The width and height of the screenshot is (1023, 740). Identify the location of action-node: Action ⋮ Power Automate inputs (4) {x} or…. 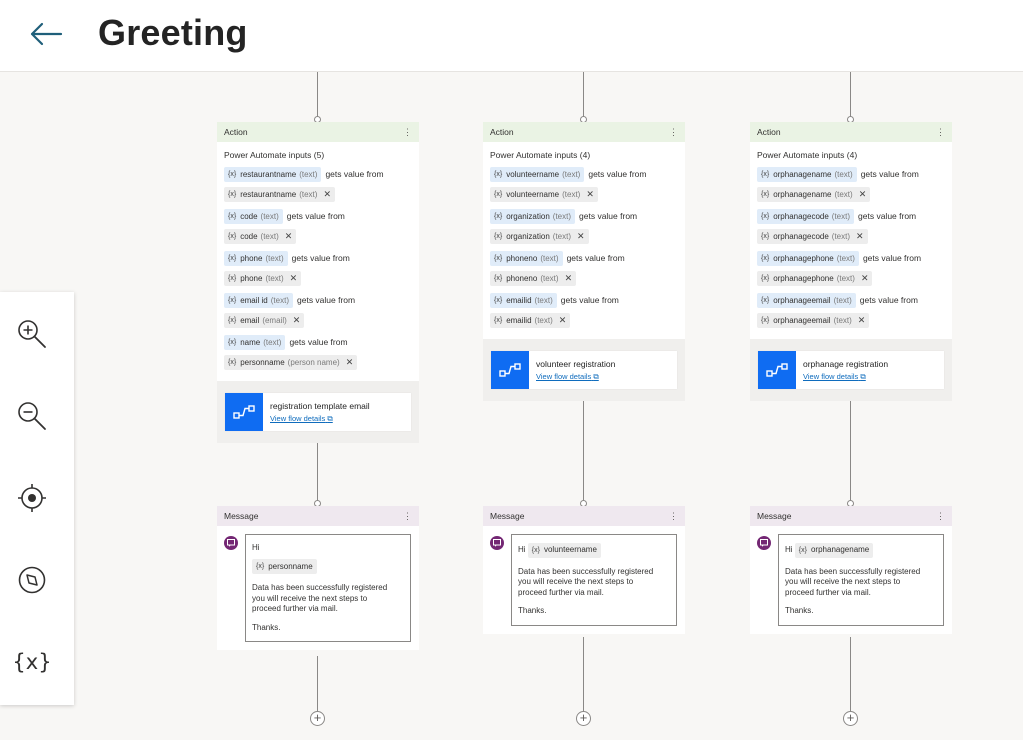
(851, 261).